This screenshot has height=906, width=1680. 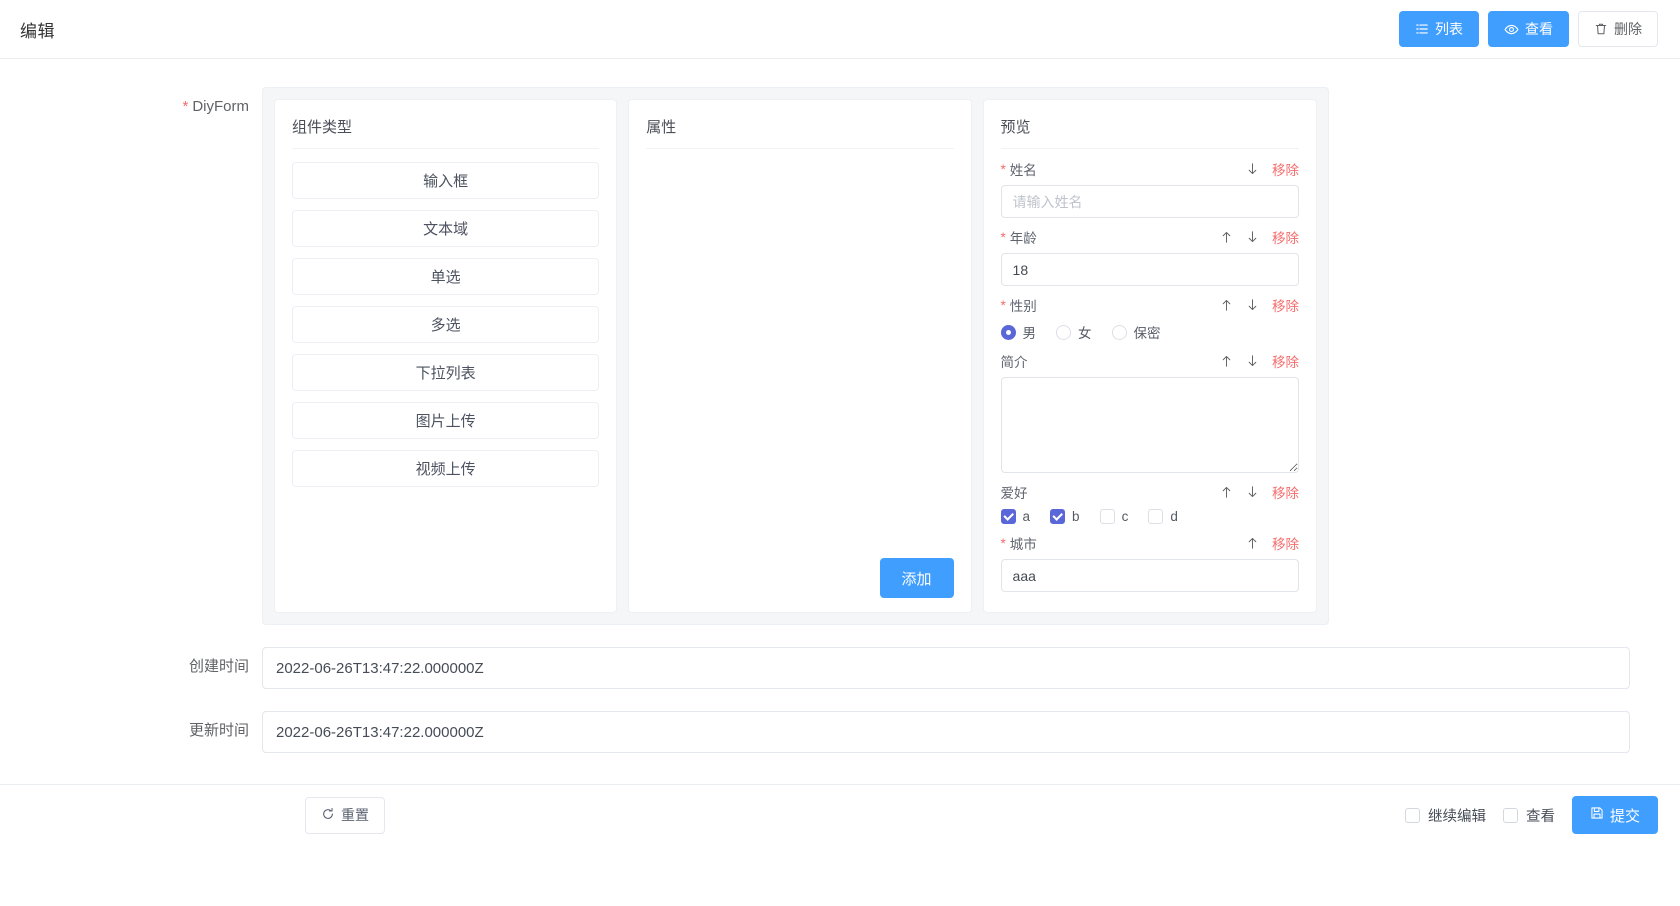 I want to click on submit-button-label: 提交, so click(x=1624, y=816).